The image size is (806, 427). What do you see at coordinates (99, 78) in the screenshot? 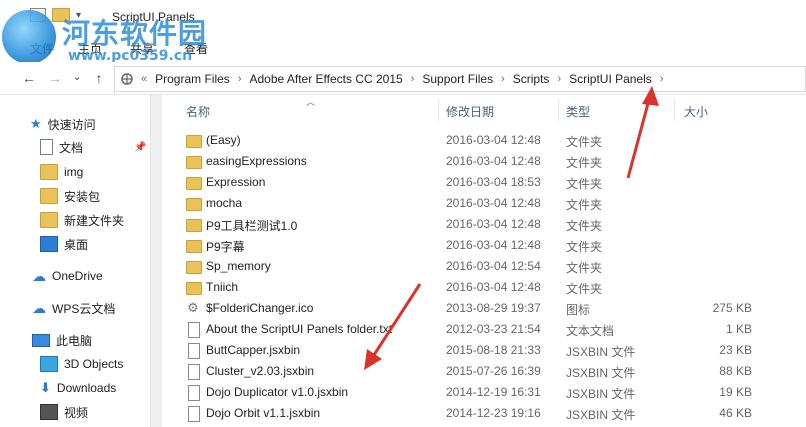
I see `up-button: ↑` at bounding box center [99, 78].